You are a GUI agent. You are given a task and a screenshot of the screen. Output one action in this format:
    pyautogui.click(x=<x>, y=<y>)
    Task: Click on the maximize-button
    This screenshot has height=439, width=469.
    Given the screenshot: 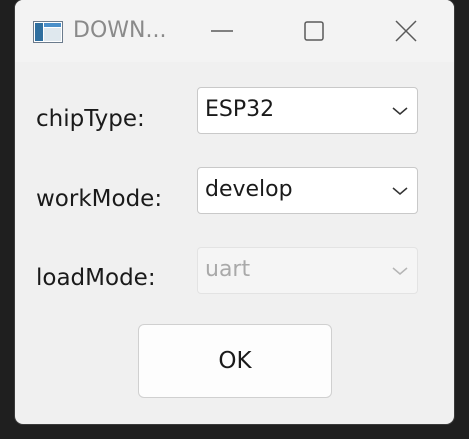 What is the action you would take?
    pyautogui.click(x=314, y=31)
    